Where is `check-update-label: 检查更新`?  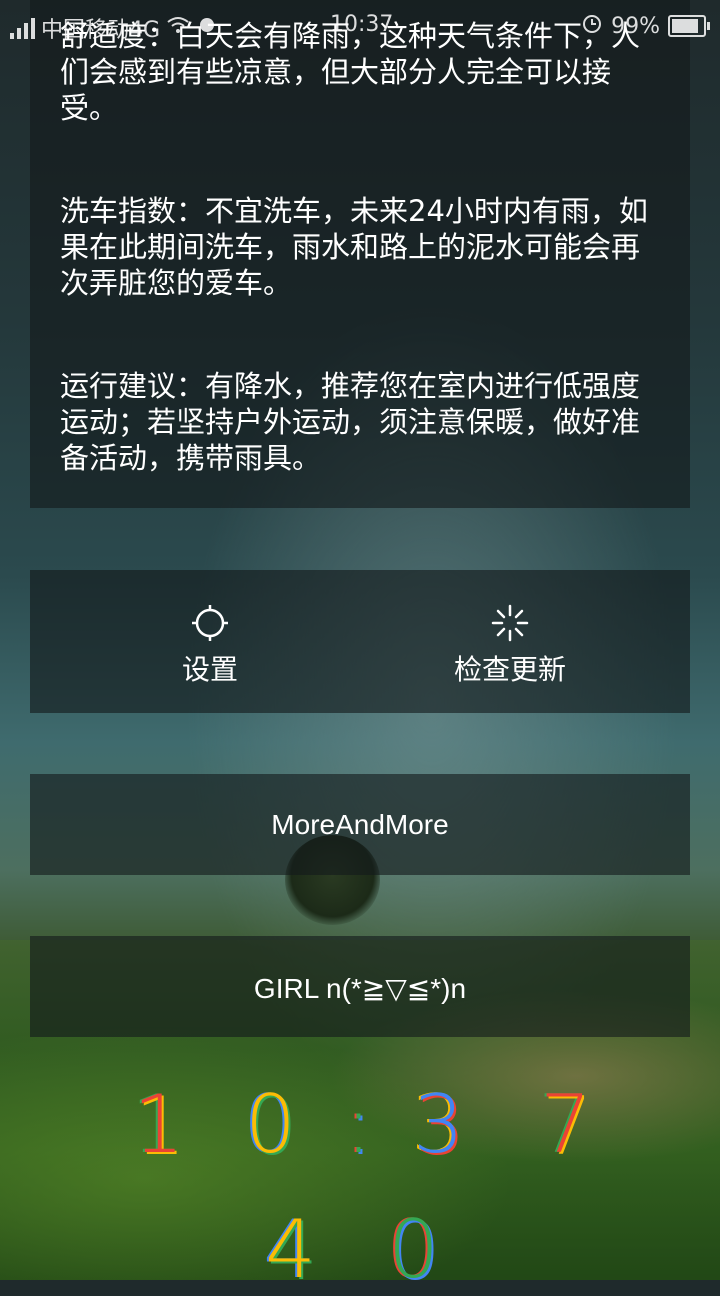
check-update-label: 检查更新 is located at coordinates (509, 669).